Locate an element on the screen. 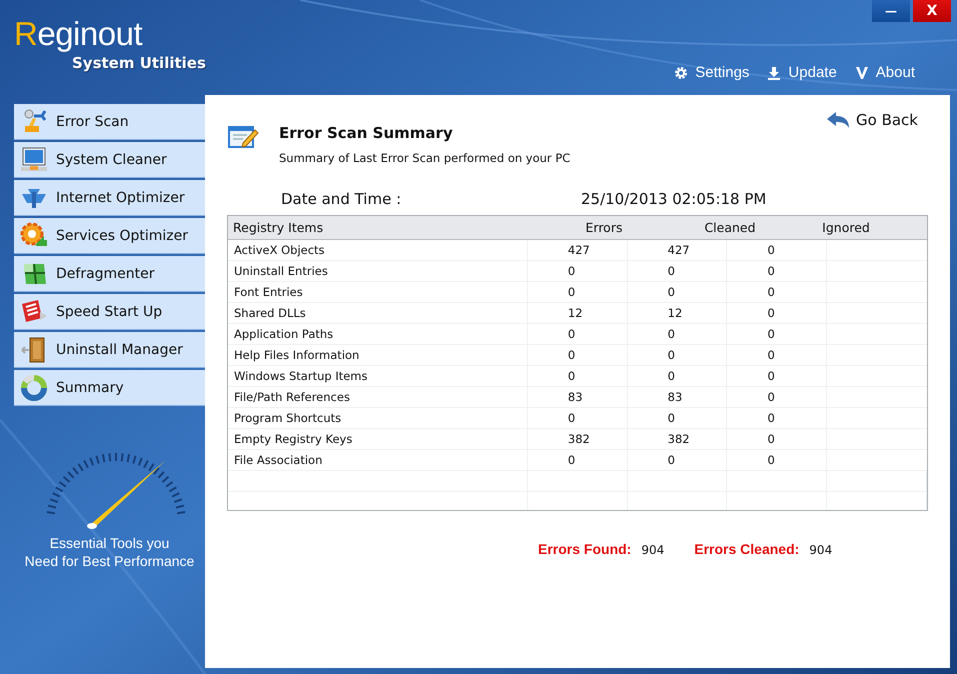 This screenshot has height=674, width=957. table-cell: Shared DLLs is located at coordinates (378, 313).